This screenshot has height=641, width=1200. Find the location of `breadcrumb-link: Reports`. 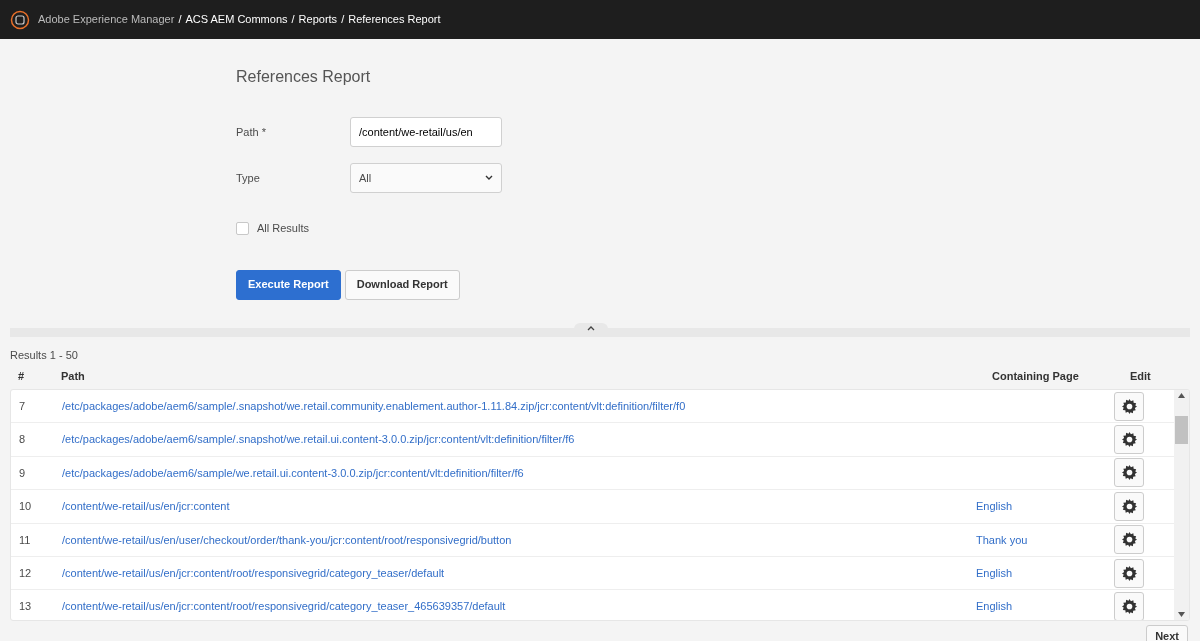

breadcrumb-link: Reports is located at coordinates (318, 19).